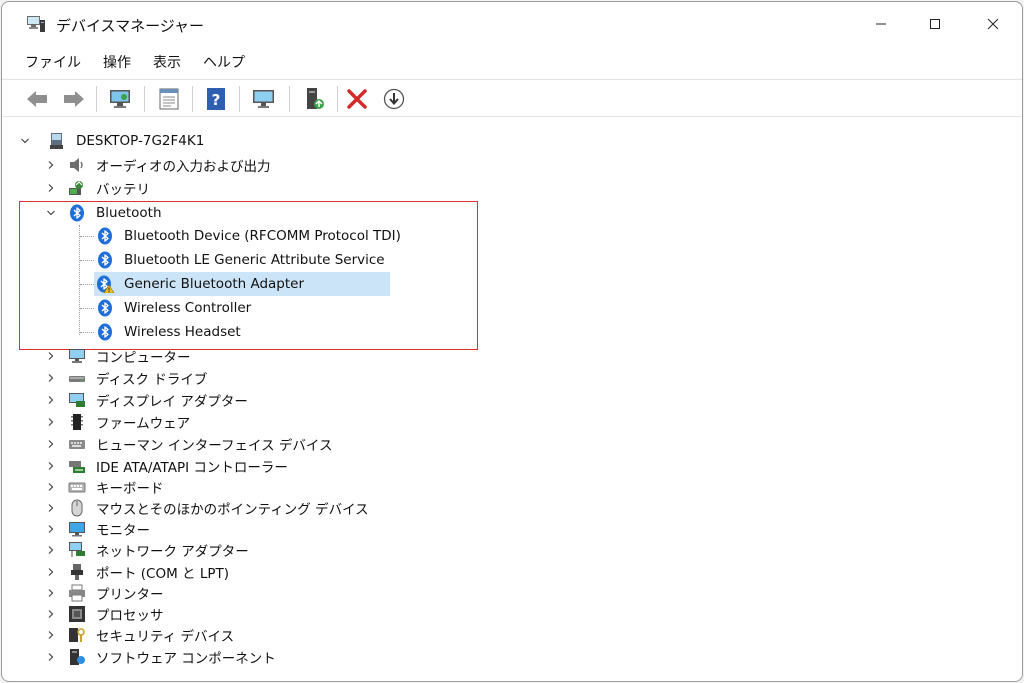 This screenshot has width=1024, height=683. What do you see at coordinates (167, 62) in the screenshot?
I see `menu-view: 表示` at bounding box center [167, 62].